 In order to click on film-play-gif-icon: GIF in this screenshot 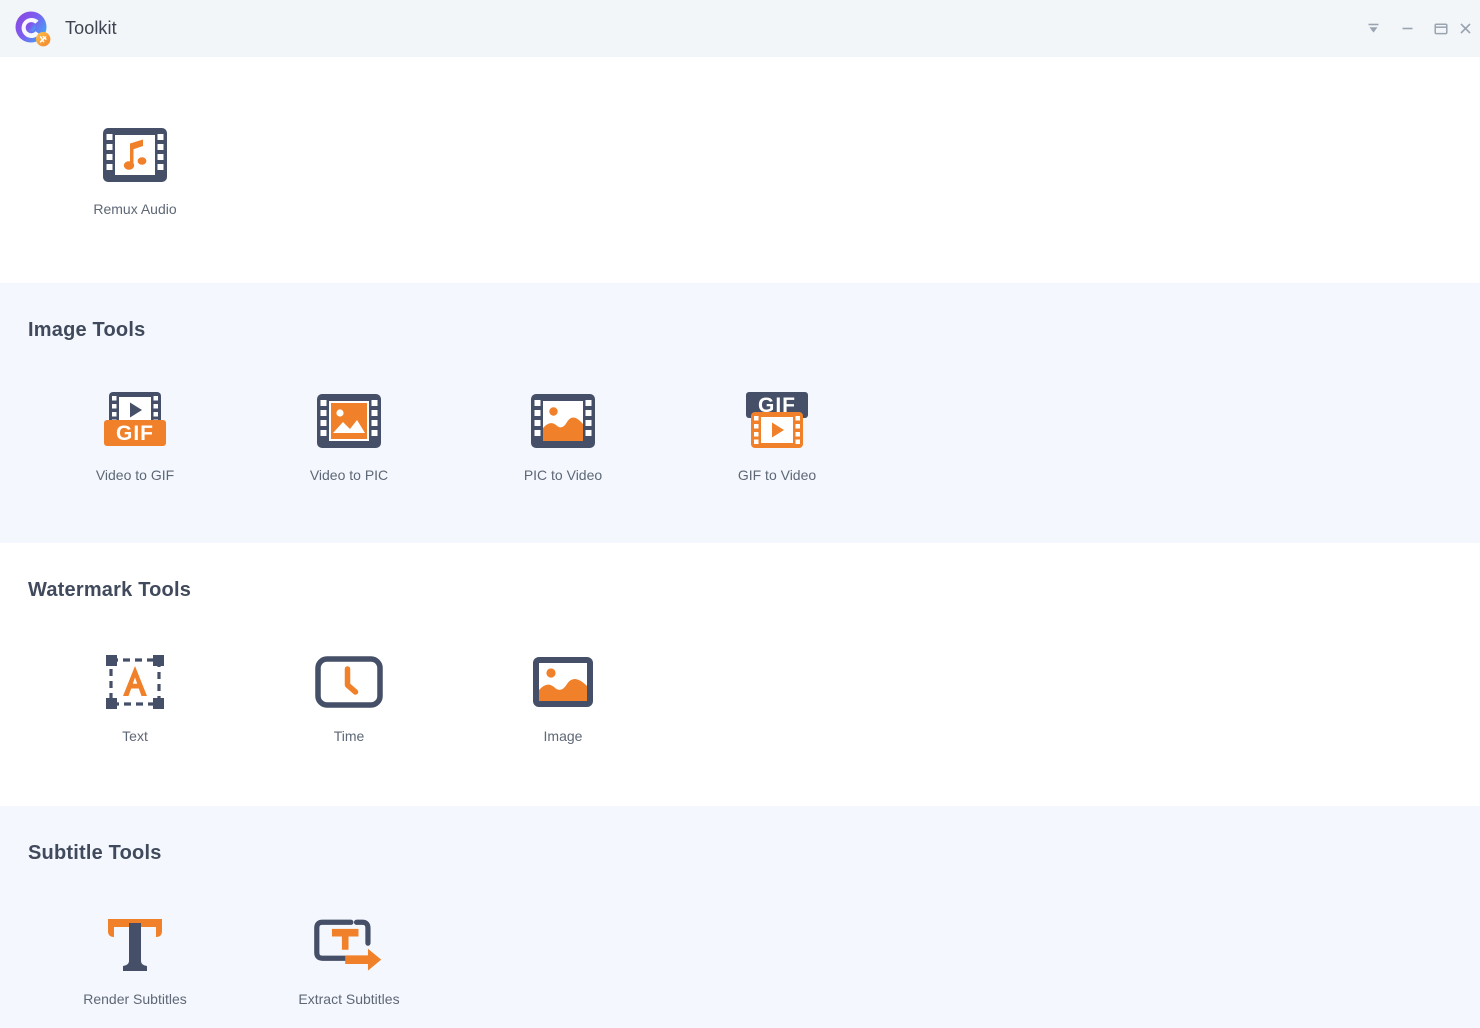, I will do `click(135, 421)`.